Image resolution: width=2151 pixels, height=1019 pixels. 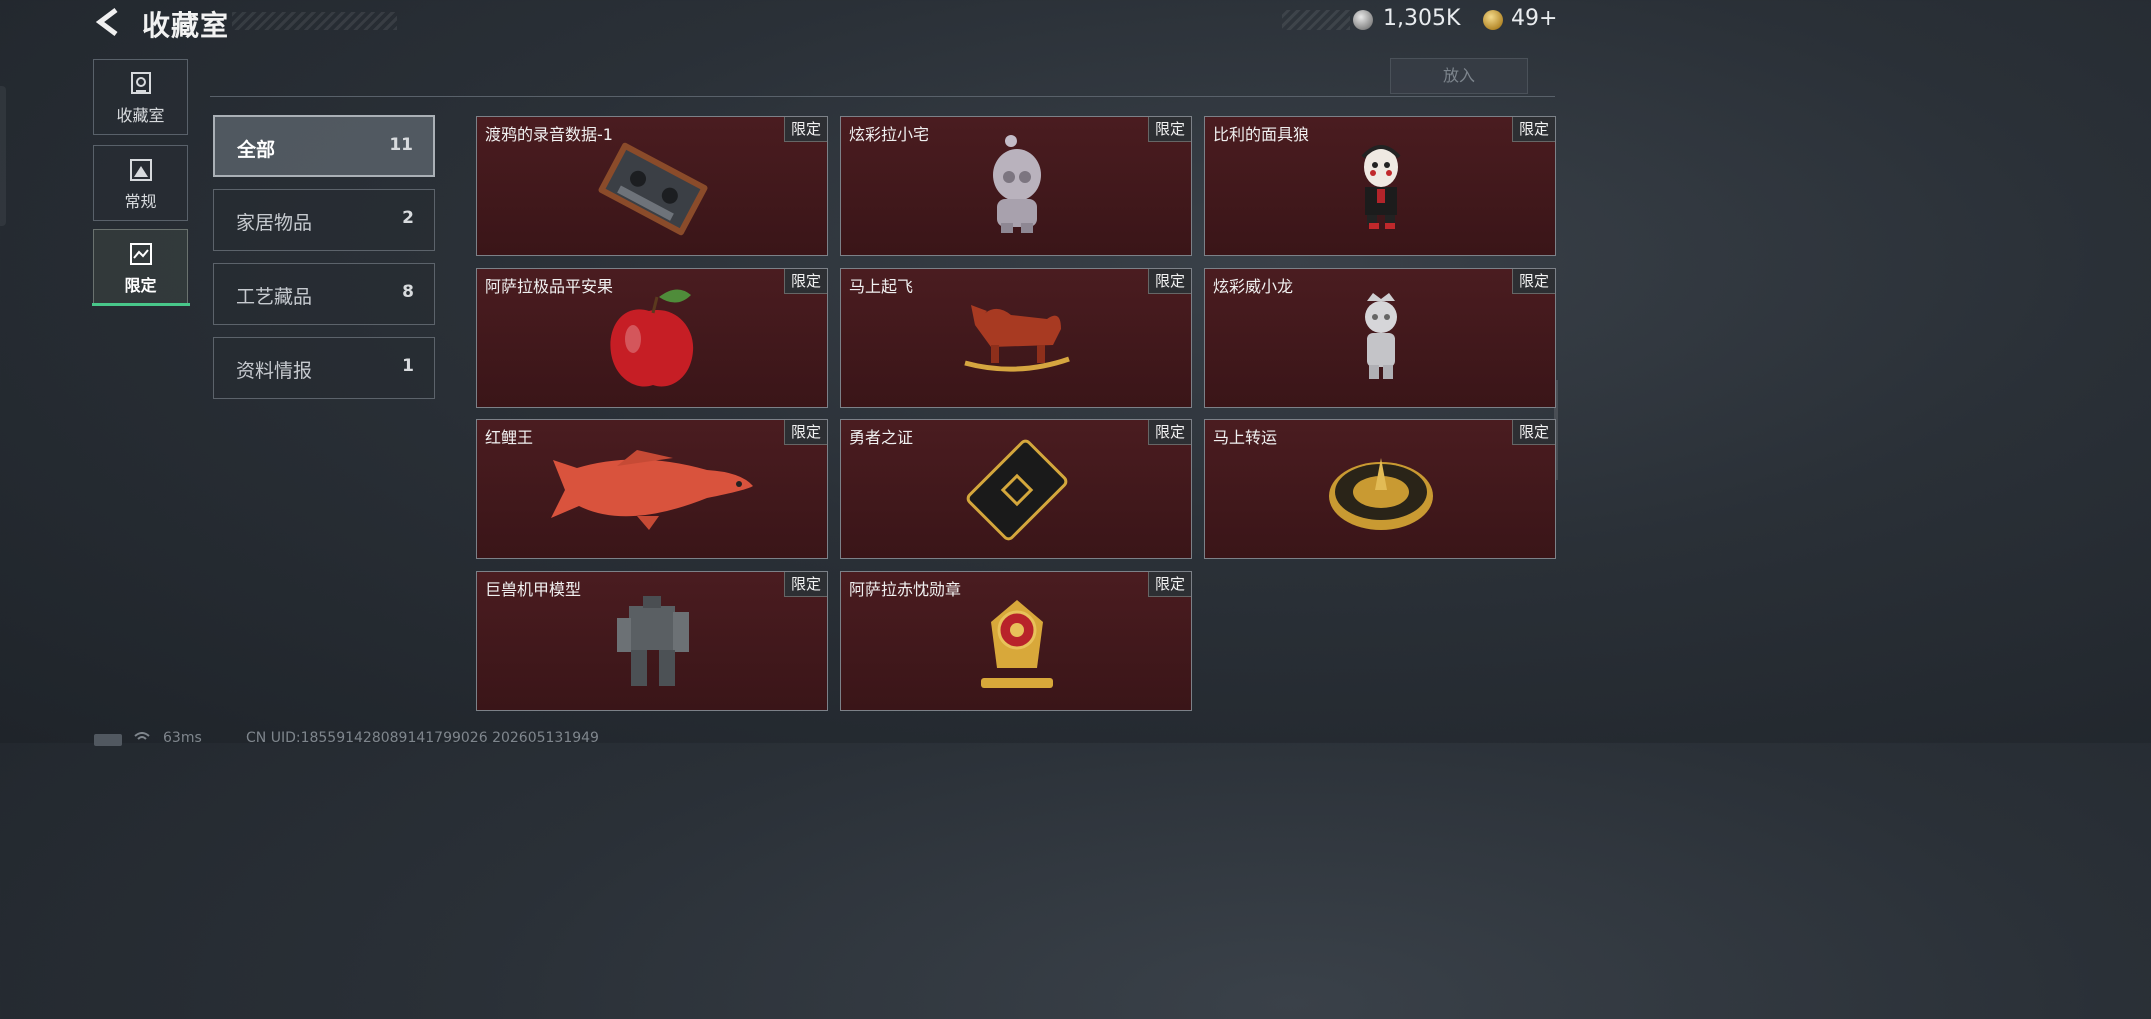 I want to click on nav-tab-limited: 限定, so click(x=140, y=267).